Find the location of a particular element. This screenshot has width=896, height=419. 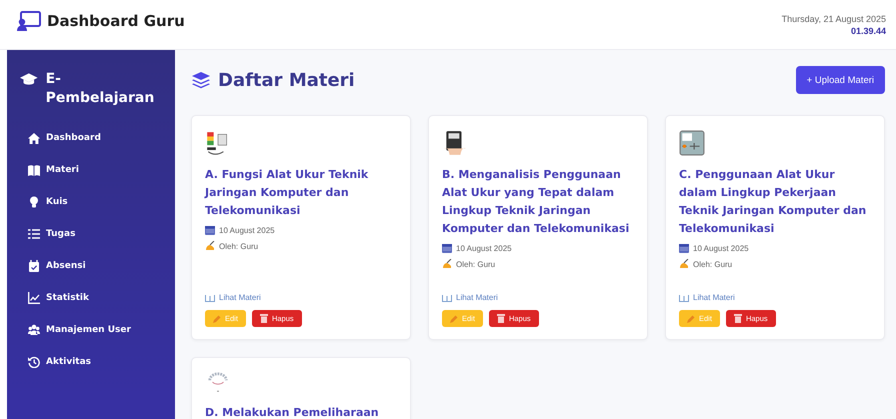

date-text: Thursday, 21 August 2025 is located at coordinates (834, 19).